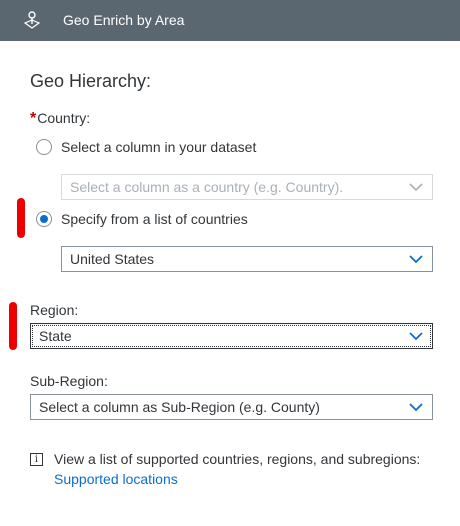 The height and width of the screenshot is (526, 460). What do you see at coordinates (21, 218) in the screenshot?
I see `annotation-mark-country` at bounding box center [21, 218].